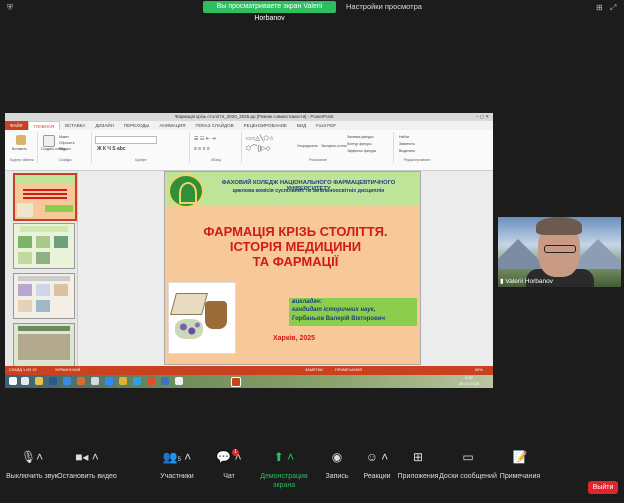 The image size is (624, 503). I want to click on shape-effects-button: Эффекты фигуры, so click(361, 151).